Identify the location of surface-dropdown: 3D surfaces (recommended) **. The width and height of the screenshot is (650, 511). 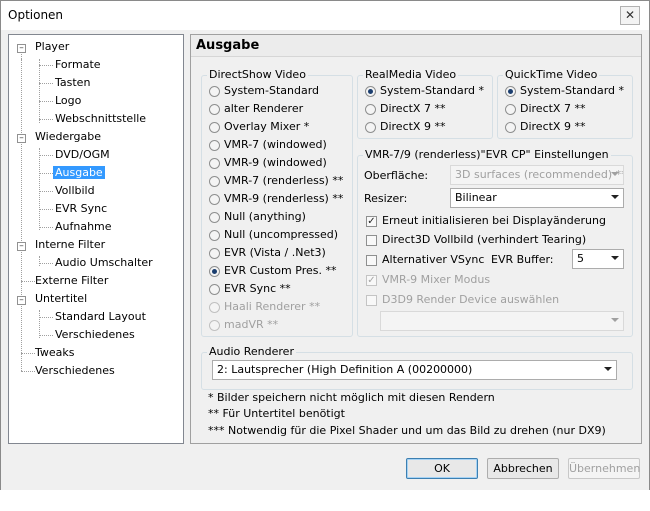
(537, 175).